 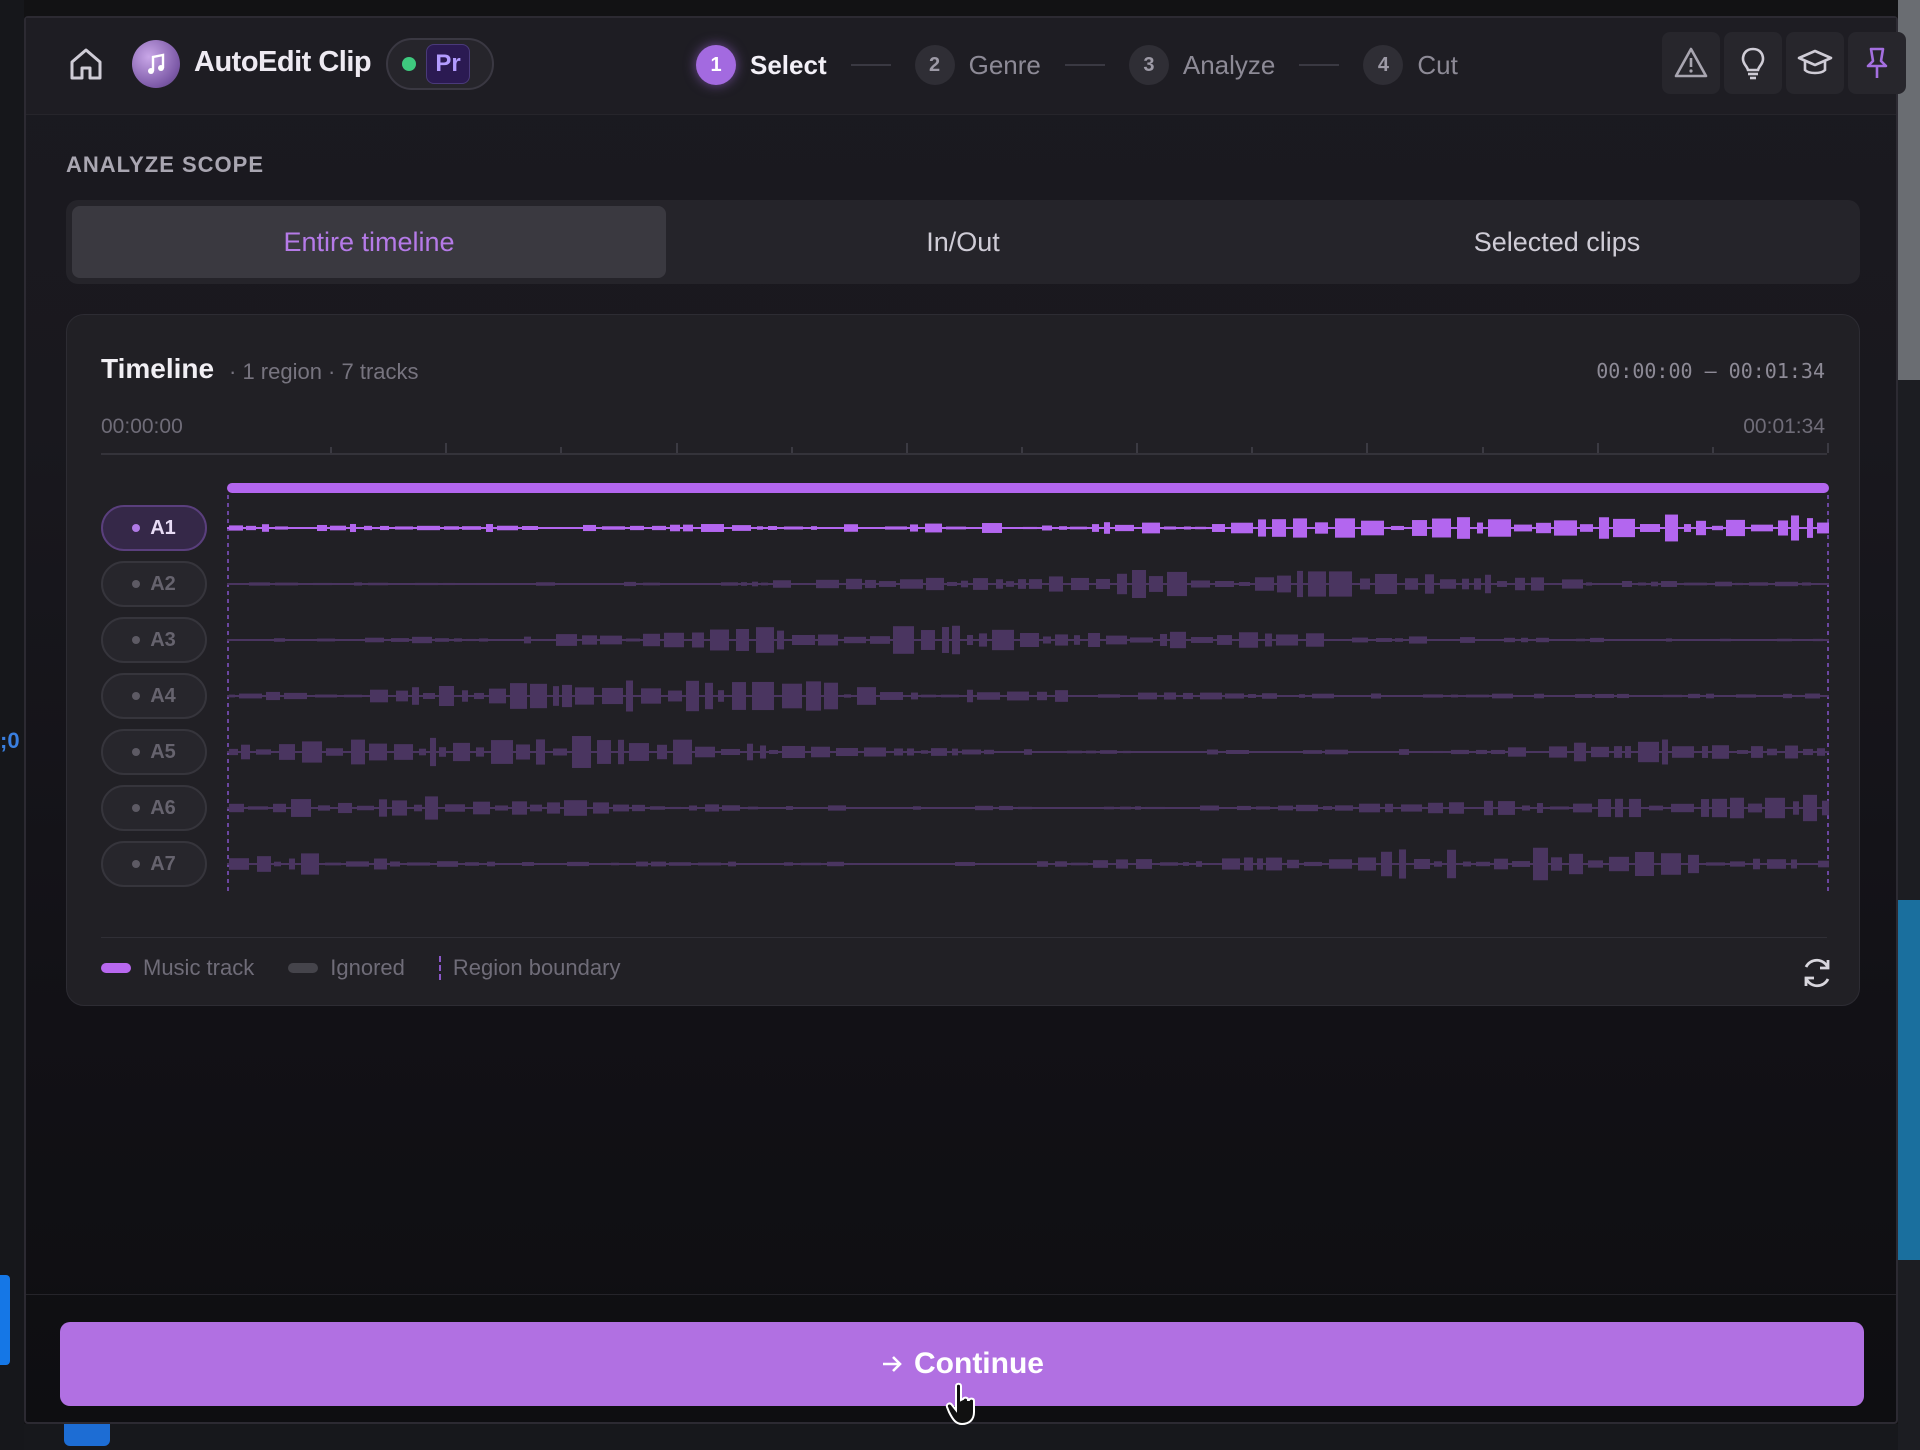 I want to click on host-clip-fragment-right, so click(x=1909, y=1080).